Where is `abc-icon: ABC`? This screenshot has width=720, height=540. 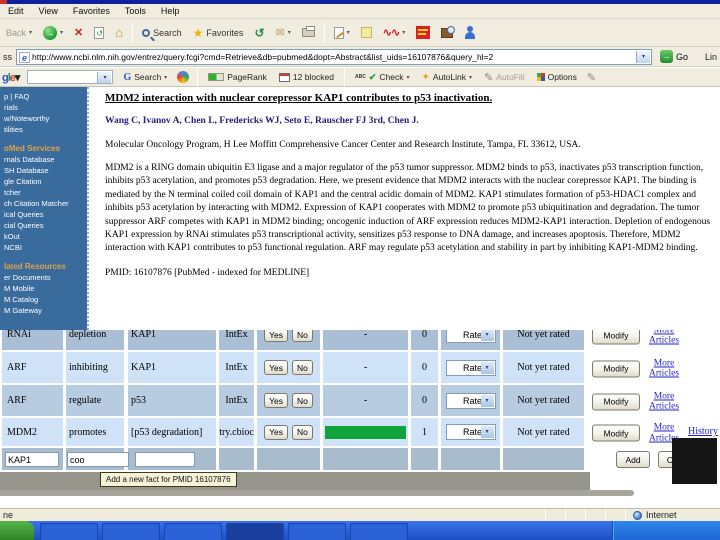
abc-icon: ABC is located at coordinates (360, 77).